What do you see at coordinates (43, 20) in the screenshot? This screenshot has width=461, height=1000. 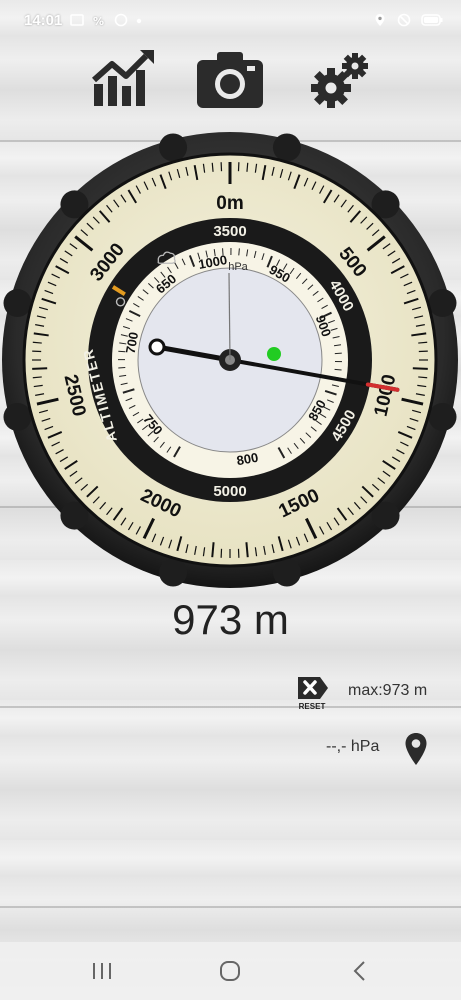 I see `status-time: 14:01` at bounding box center [43, 20].